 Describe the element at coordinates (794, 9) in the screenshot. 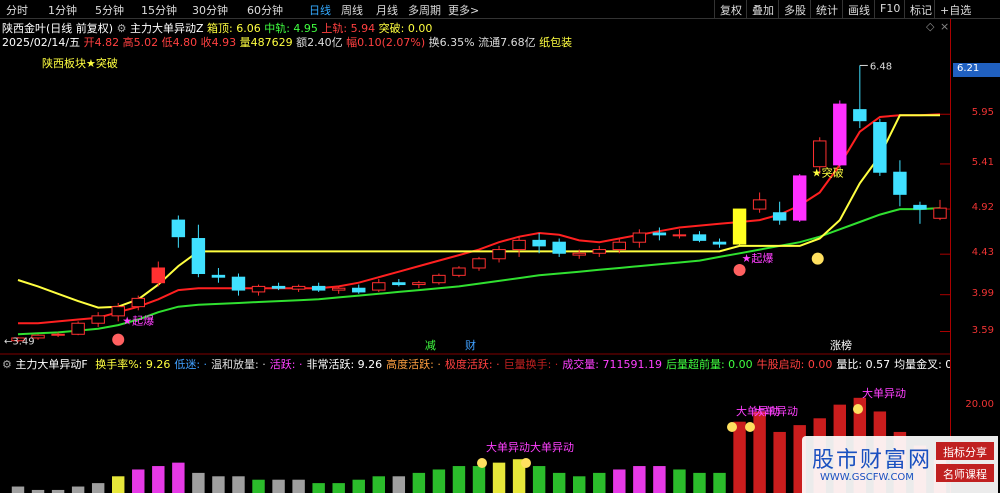

I see `toolbar-button: 多股` at that location.